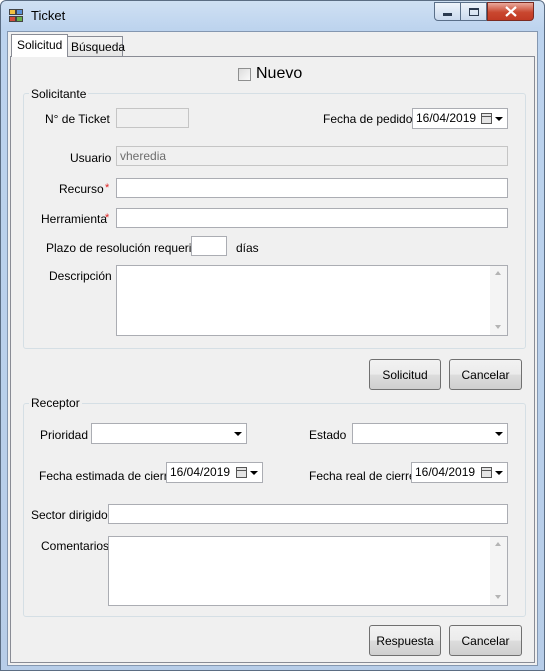 The height and width of the screenshot is (671, 545). What do you see at coordinates (152, 118) in the screenshot?
I see `ticket-field` at bounding box center [152, 118].